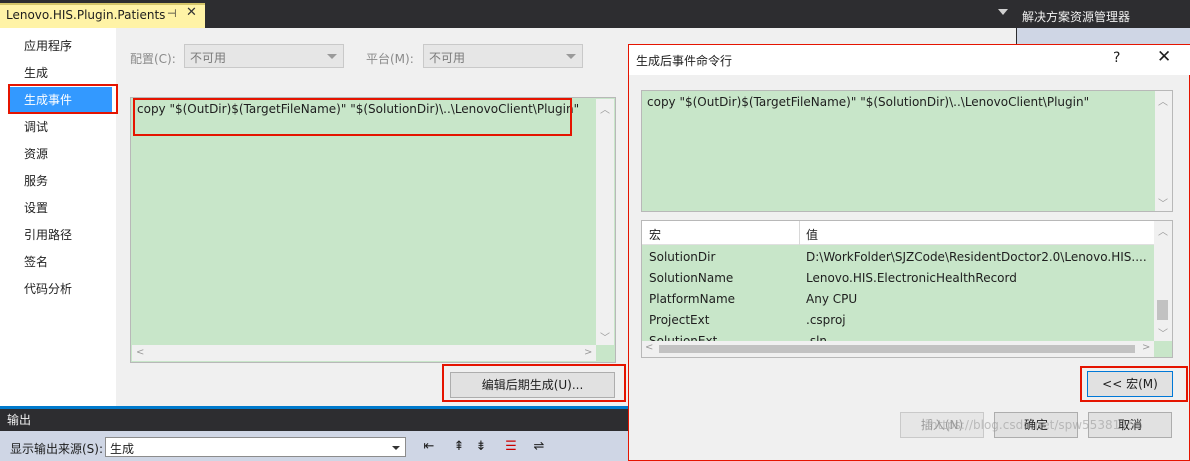 This screenshot has width=1190, height=461. I want to click on properties-side-nav: 应用程序 生成 生成事件 调试 资源 服务 设置 引用路径 签名 代码分析, so click(58, 217).